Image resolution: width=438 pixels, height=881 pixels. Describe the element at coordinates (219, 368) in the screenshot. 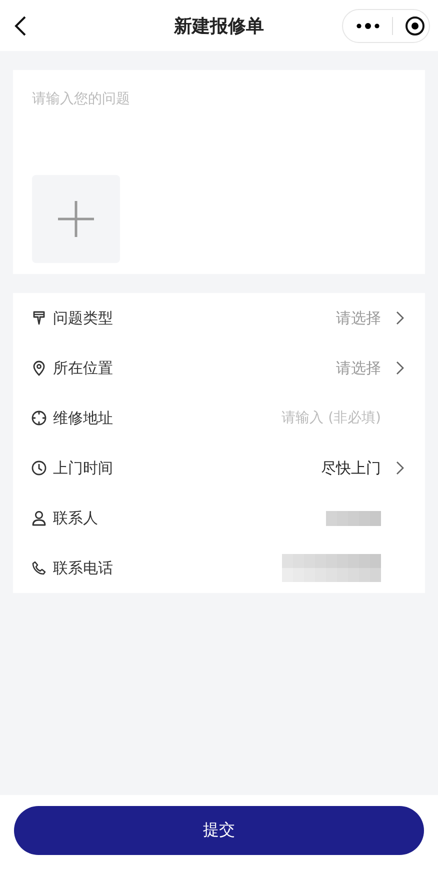

I see `form-row: 所在位置 请选择` at that location.